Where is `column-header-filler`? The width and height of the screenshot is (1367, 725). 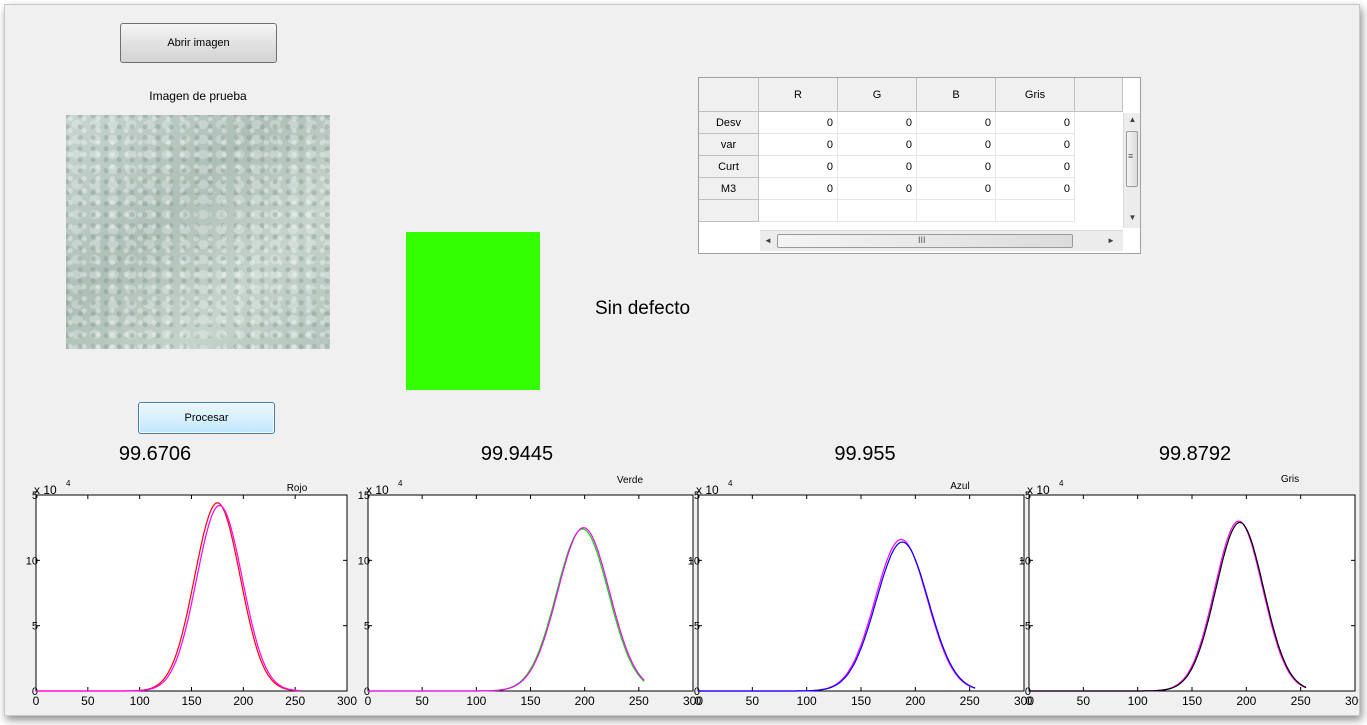 column-header-filler is located at coordinates (1099, 95).